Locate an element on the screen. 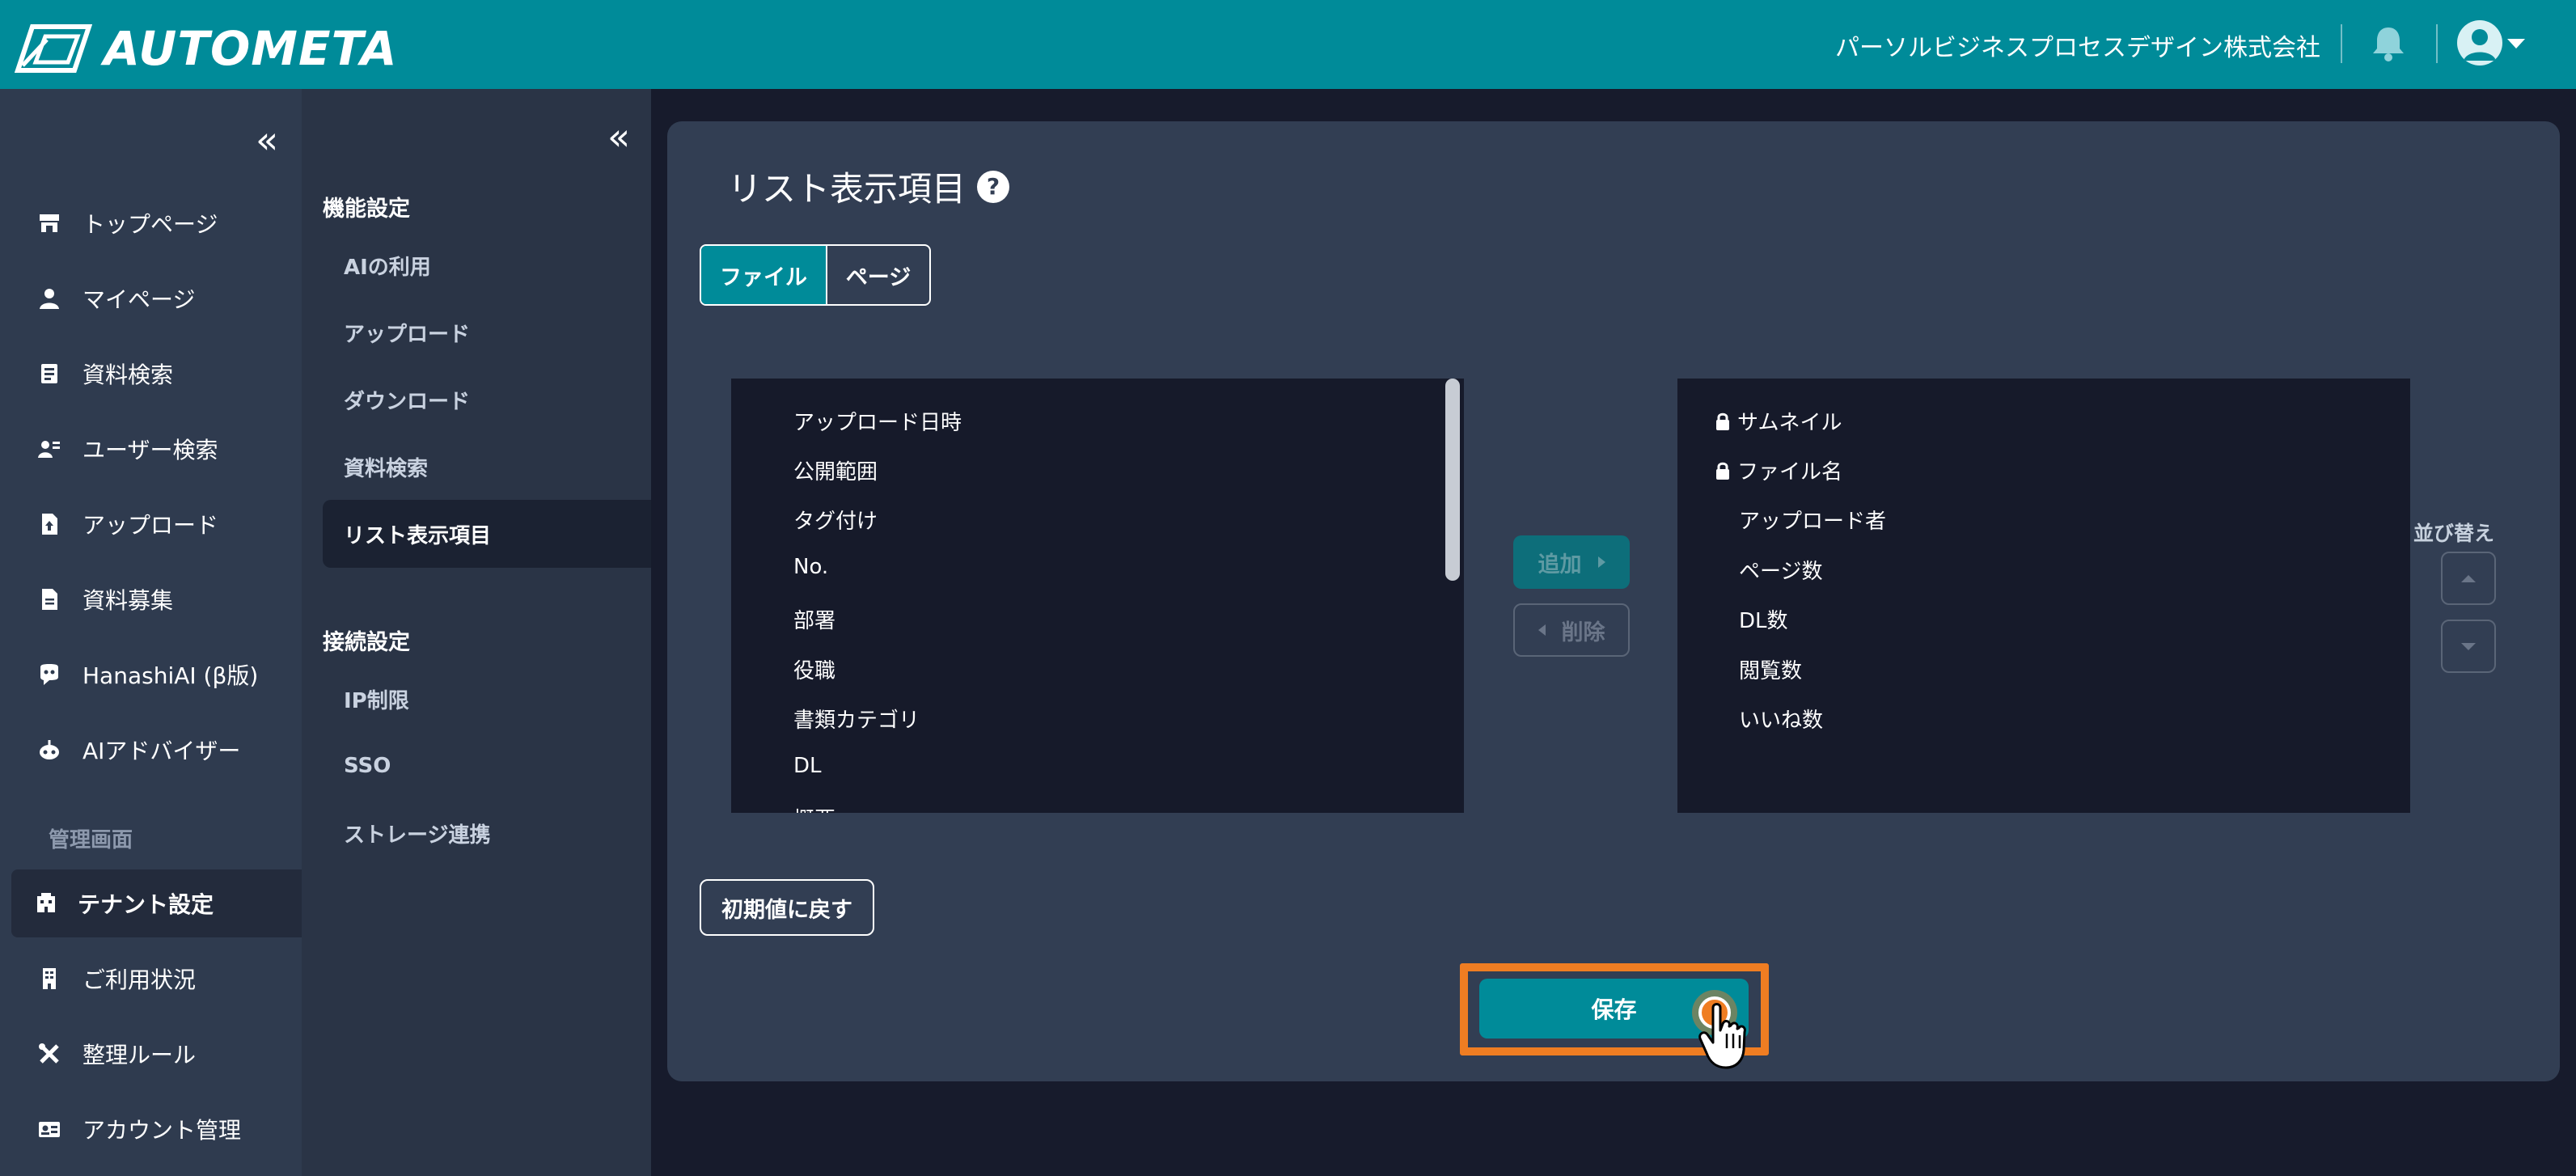 This screenshot has width=2576, height=1176. page-title: リスト表示項目 ? is located at coordinates (869, 187).